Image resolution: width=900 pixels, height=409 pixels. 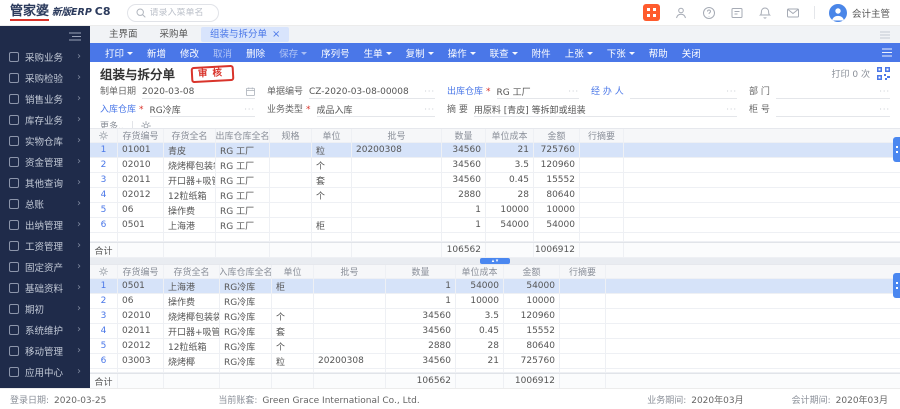 What do you see at coordinates (45, 140) in the screenshot?
I see `sidebar-item-physical-warehouse: 实物仓库 ›` at bounding box center [45, 140].